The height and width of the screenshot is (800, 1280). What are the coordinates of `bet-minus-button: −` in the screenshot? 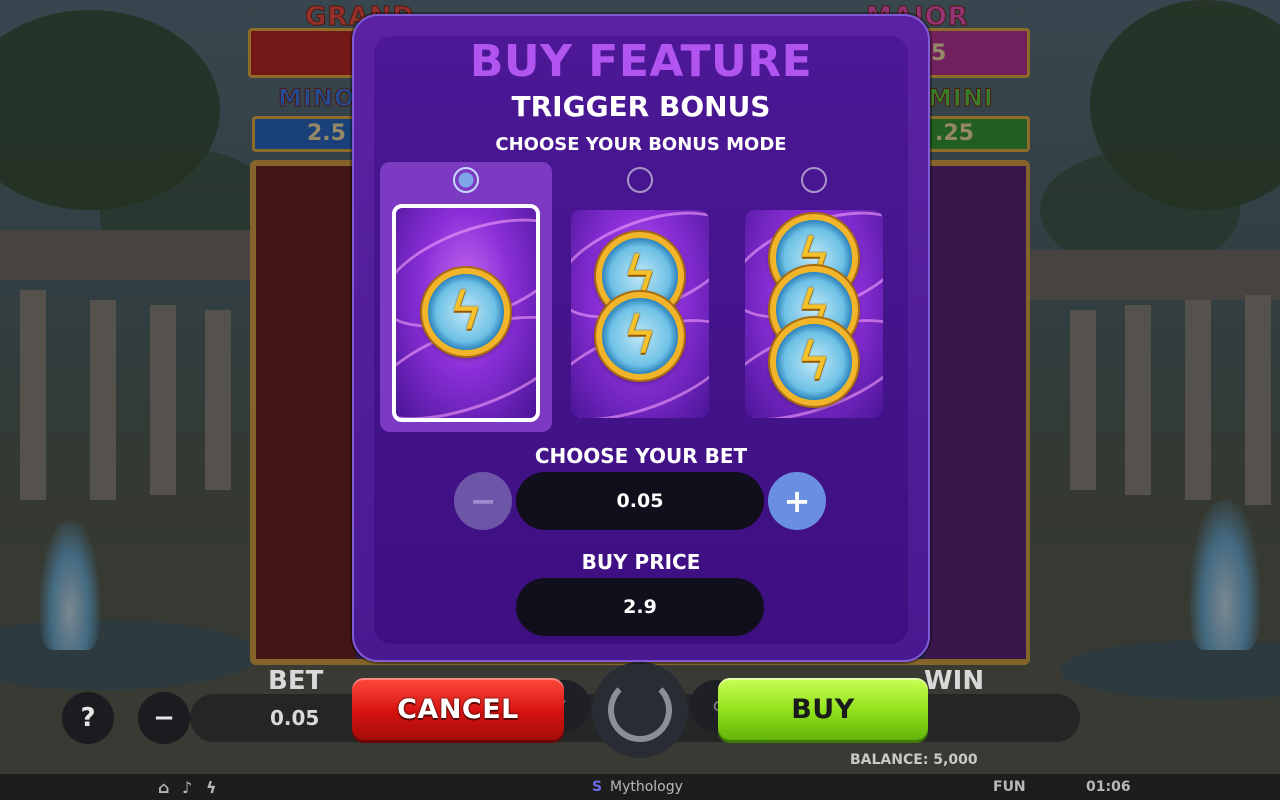 It's located at (483, 501).